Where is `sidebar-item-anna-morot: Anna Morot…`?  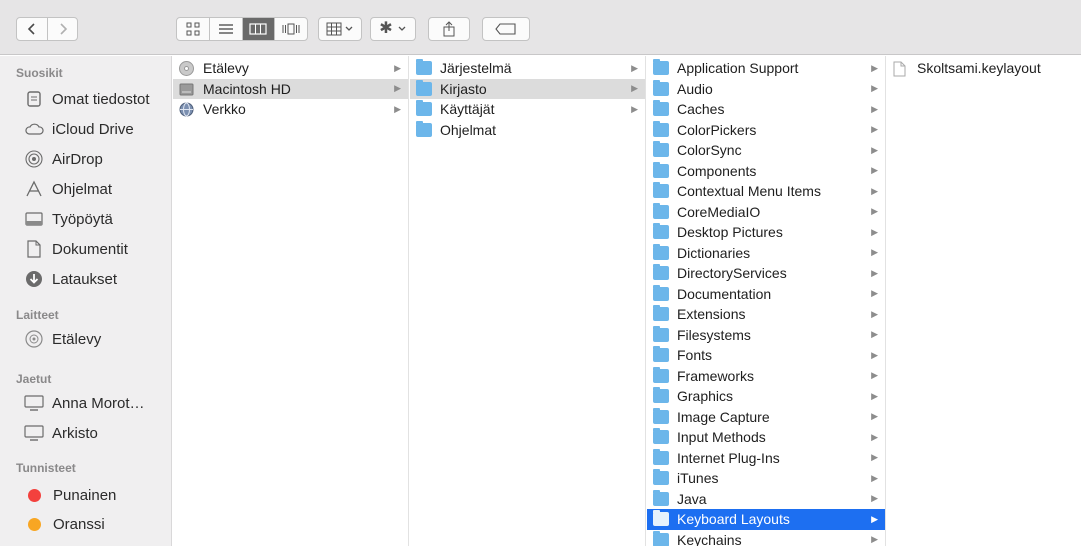 sidebar-item-anna-morot: Anna Morot… is located at coordinates (84, 403).